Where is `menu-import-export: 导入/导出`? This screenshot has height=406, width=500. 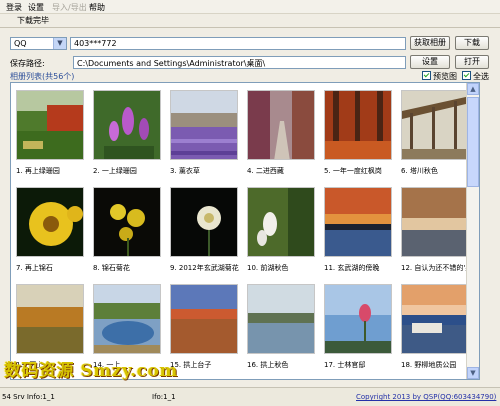 menu-import-export: 导入/导出 is located at coordinates (69, 7).